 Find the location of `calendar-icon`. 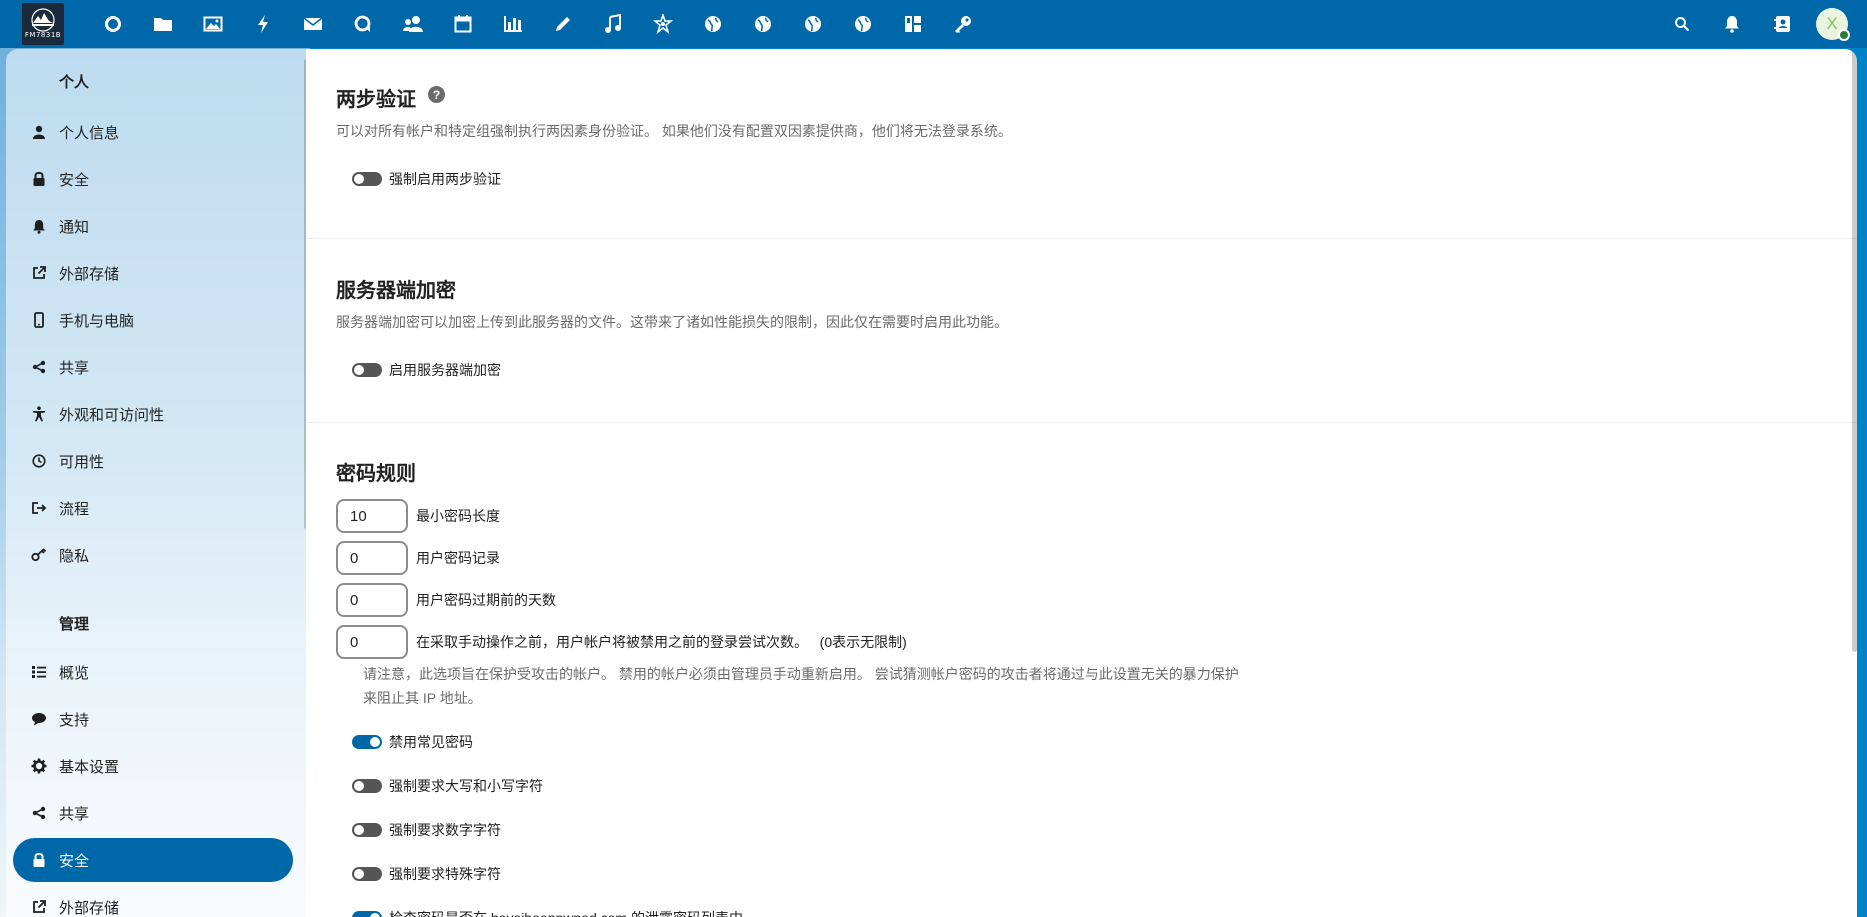

calendar-icon is located at coordinates (463, 24).